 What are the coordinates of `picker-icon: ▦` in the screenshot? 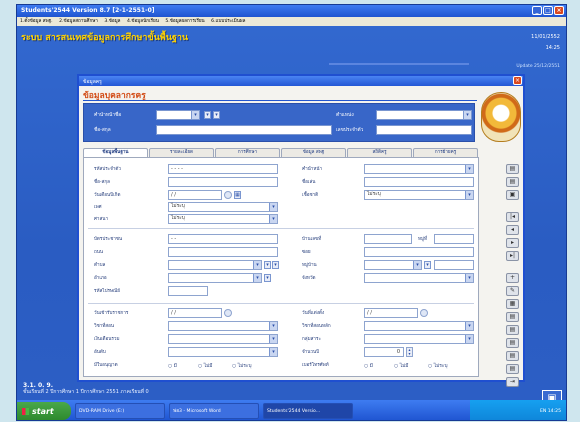 It's located at (237, 195).